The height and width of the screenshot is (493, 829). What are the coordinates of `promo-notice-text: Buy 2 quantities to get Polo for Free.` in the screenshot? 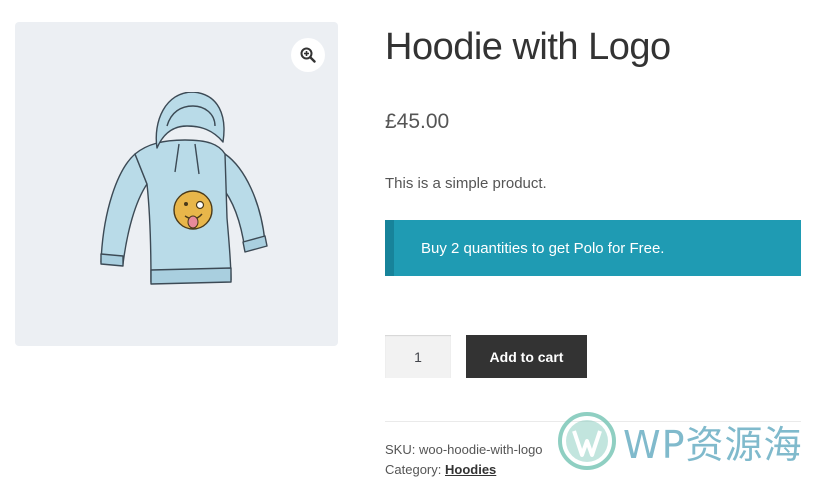 It's located at (543, 248).